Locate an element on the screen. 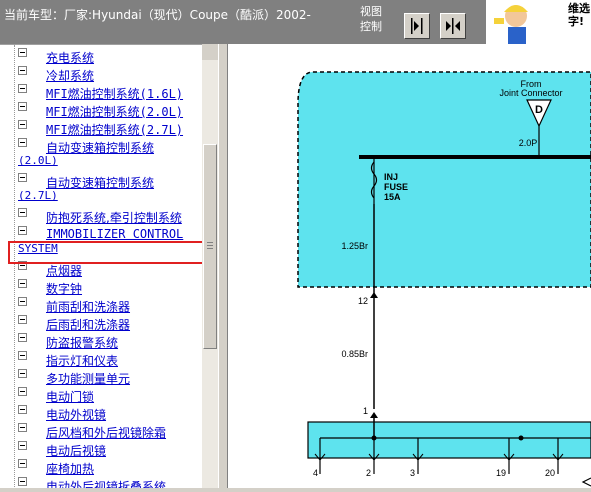 The width and height of the screenshot is (591, 492). split-icon is located at coordinates (453, 26).